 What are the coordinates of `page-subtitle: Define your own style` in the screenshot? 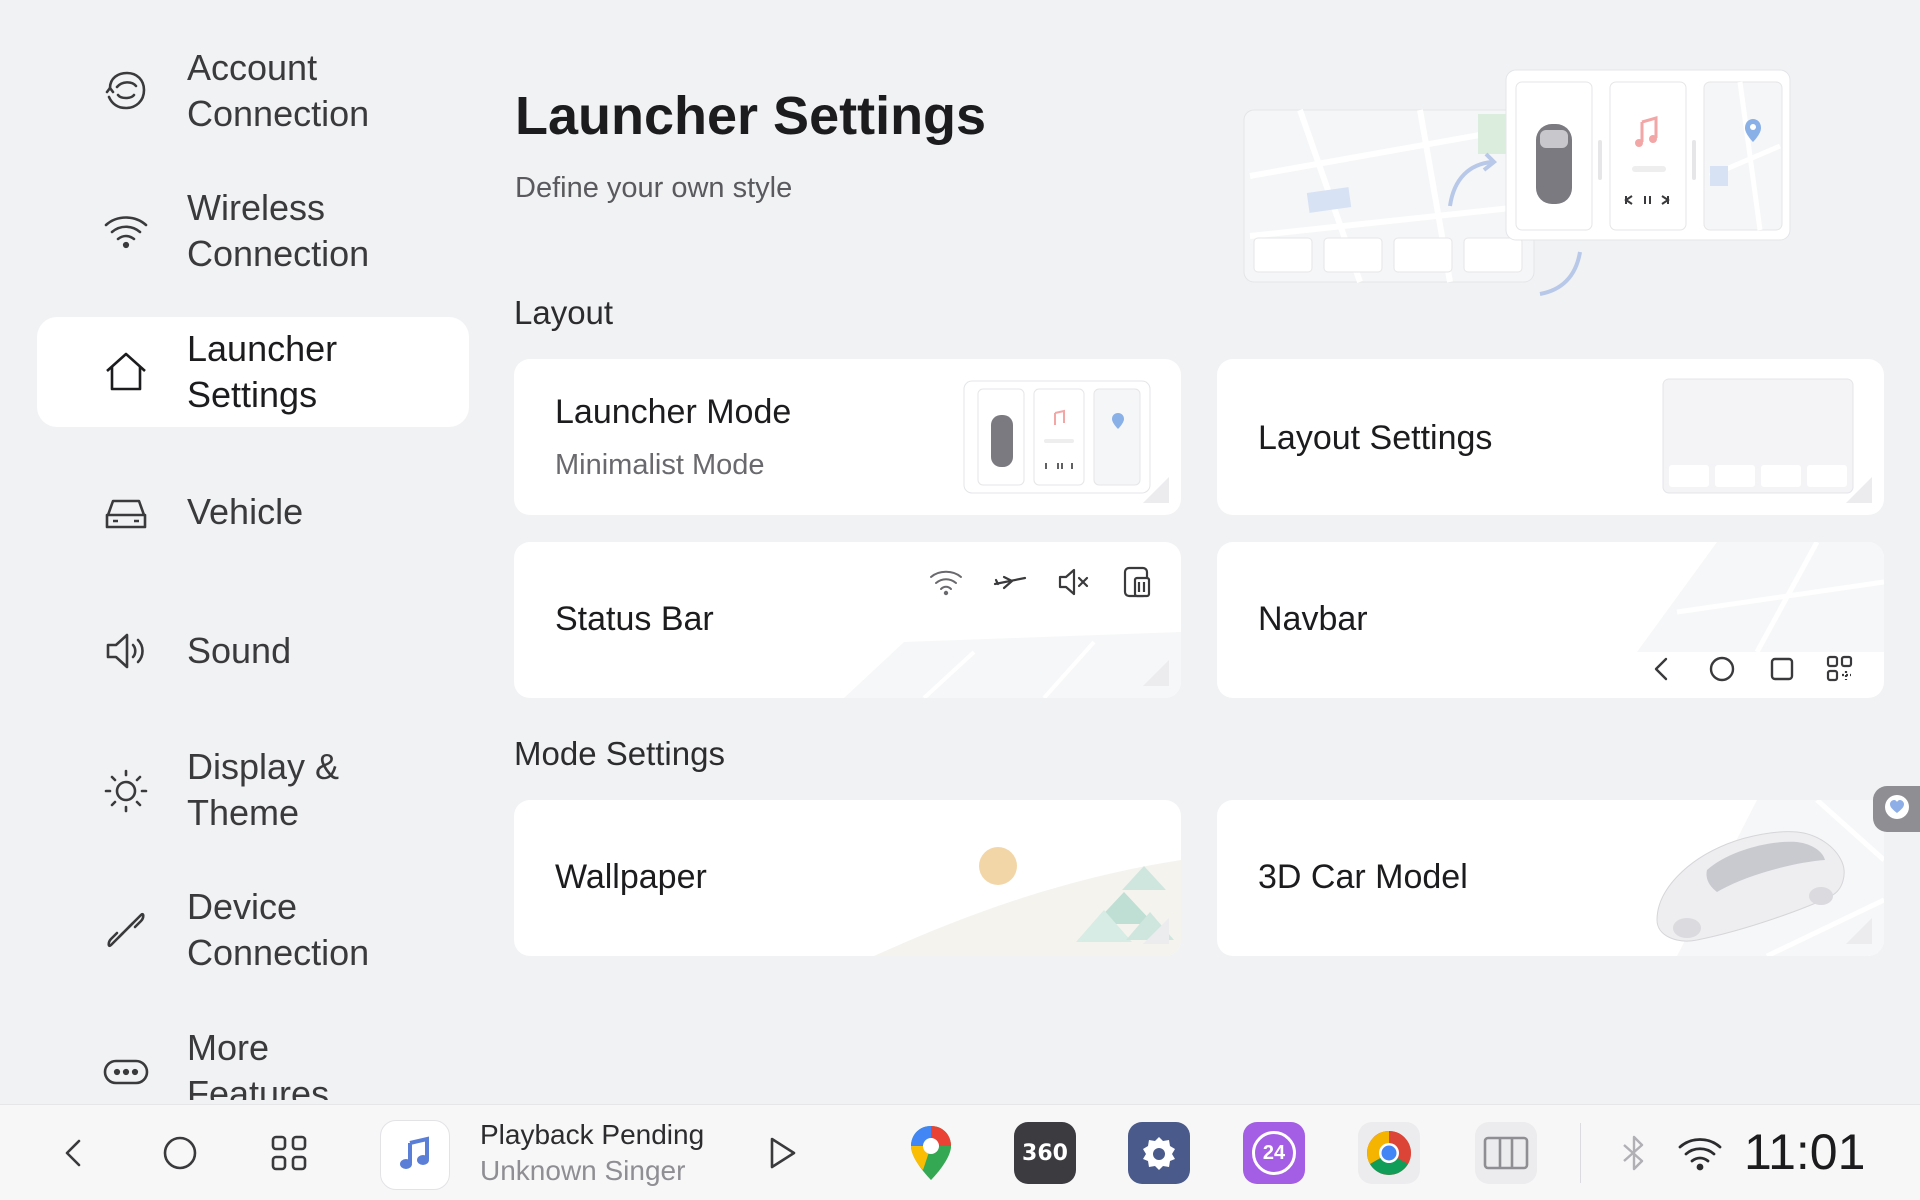 It's located at (654, 188).